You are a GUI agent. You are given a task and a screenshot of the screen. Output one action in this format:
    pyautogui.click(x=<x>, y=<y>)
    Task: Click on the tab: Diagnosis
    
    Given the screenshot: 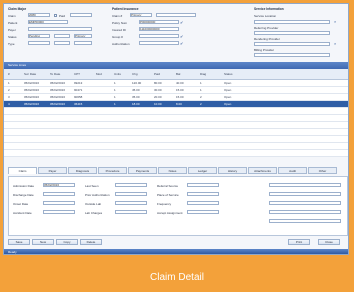 What is the action you would take?
    pyautogui.click(x=82, y=170)
    